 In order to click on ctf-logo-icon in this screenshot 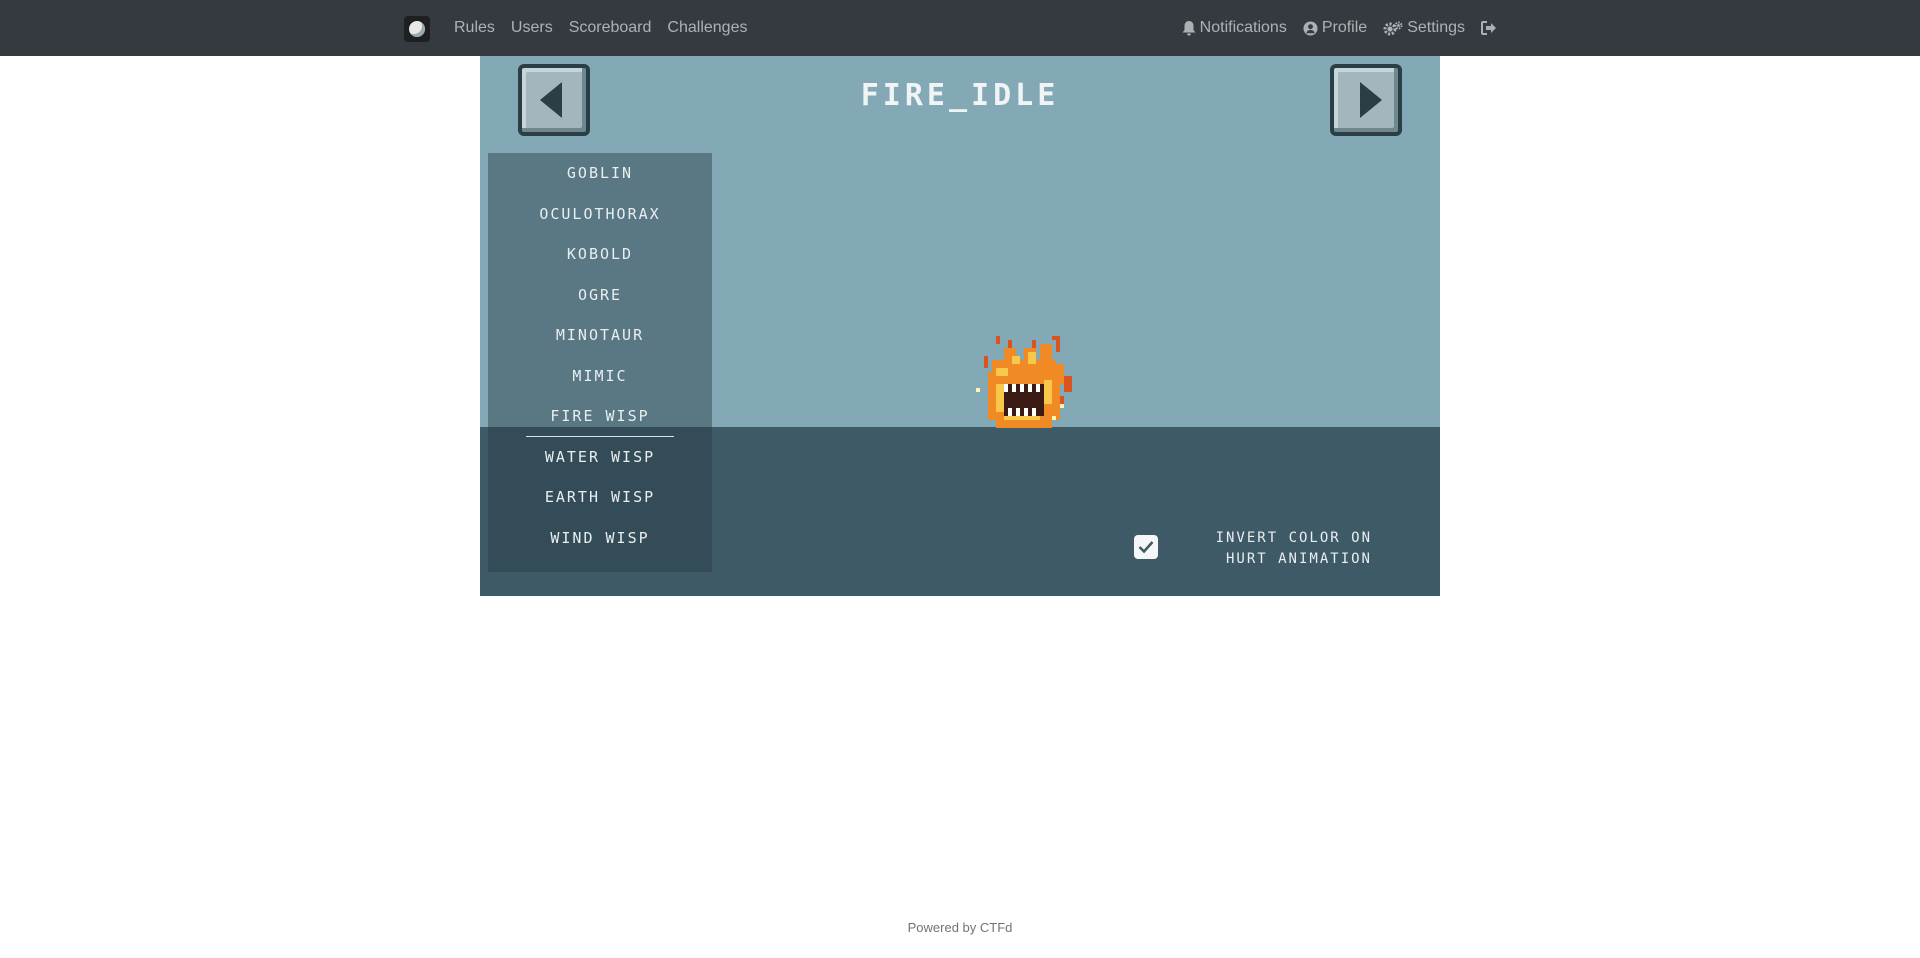, I will do `click(417, 29)`.